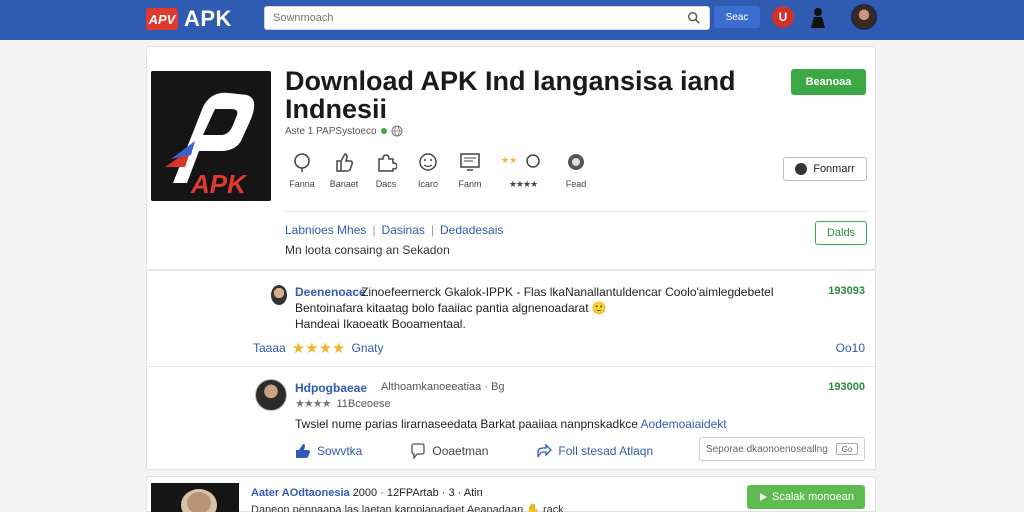  Describe the element at coordinates (471, 230) in the screenshot. I see `tag-link: Dedadesais` at that location.